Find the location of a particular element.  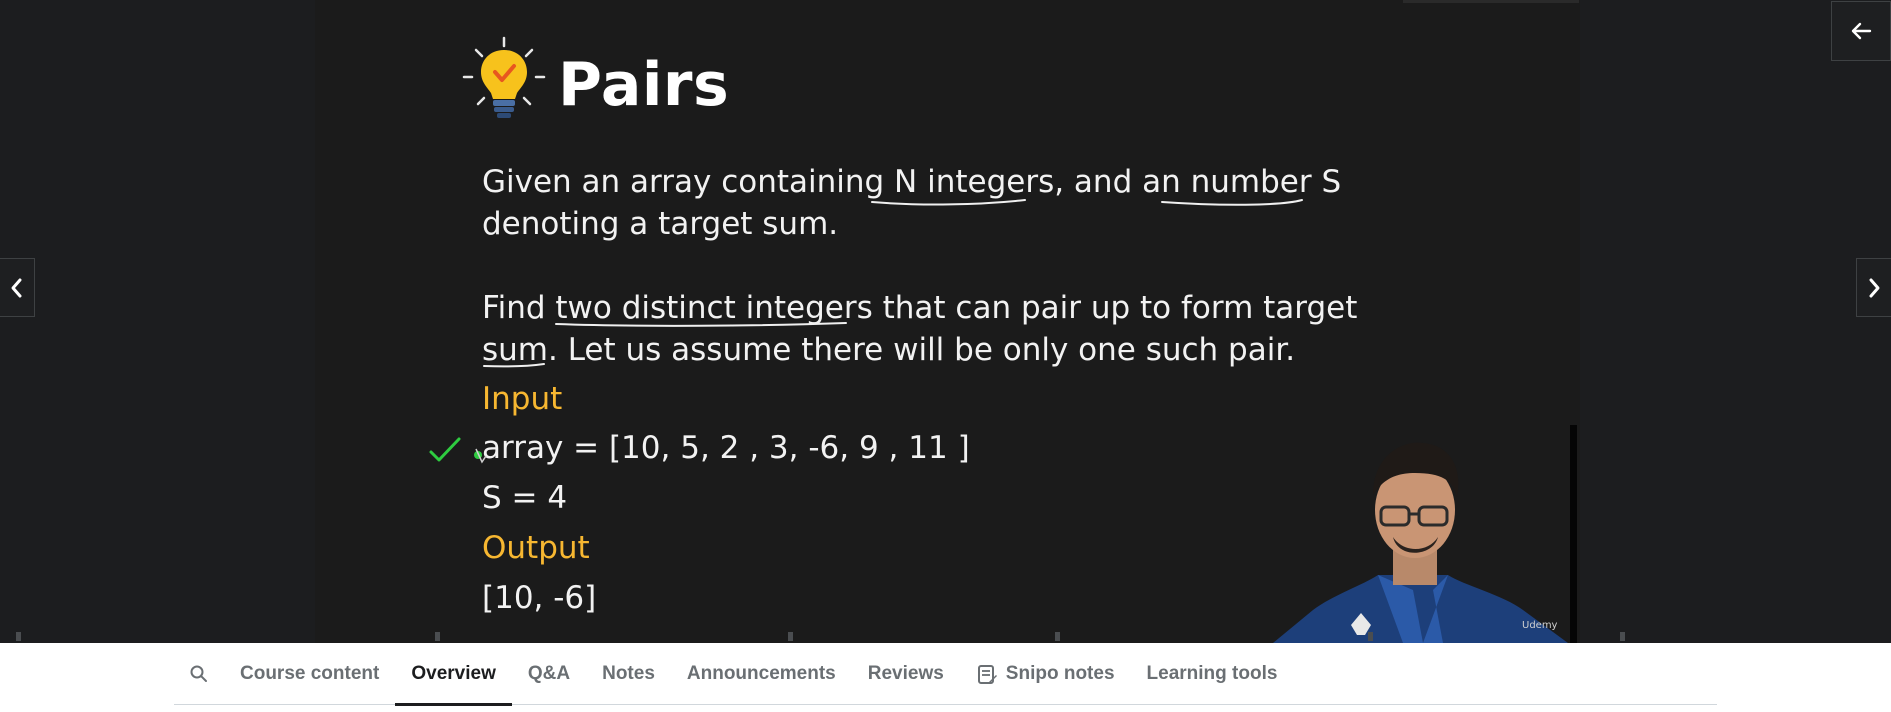

tab-announcements: Announcements is located at coordinates (761, 674).